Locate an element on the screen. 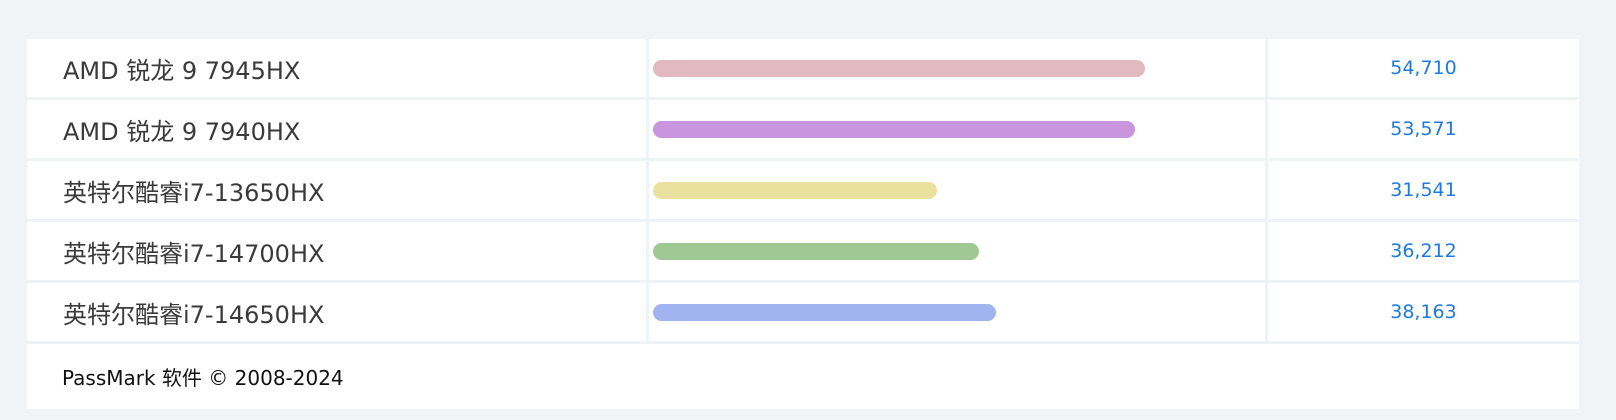 The height and width of the screenshot is (420, 1616). cpu-name: AMD 锐龙 9 7945HX is located at coordinates (336, 68).